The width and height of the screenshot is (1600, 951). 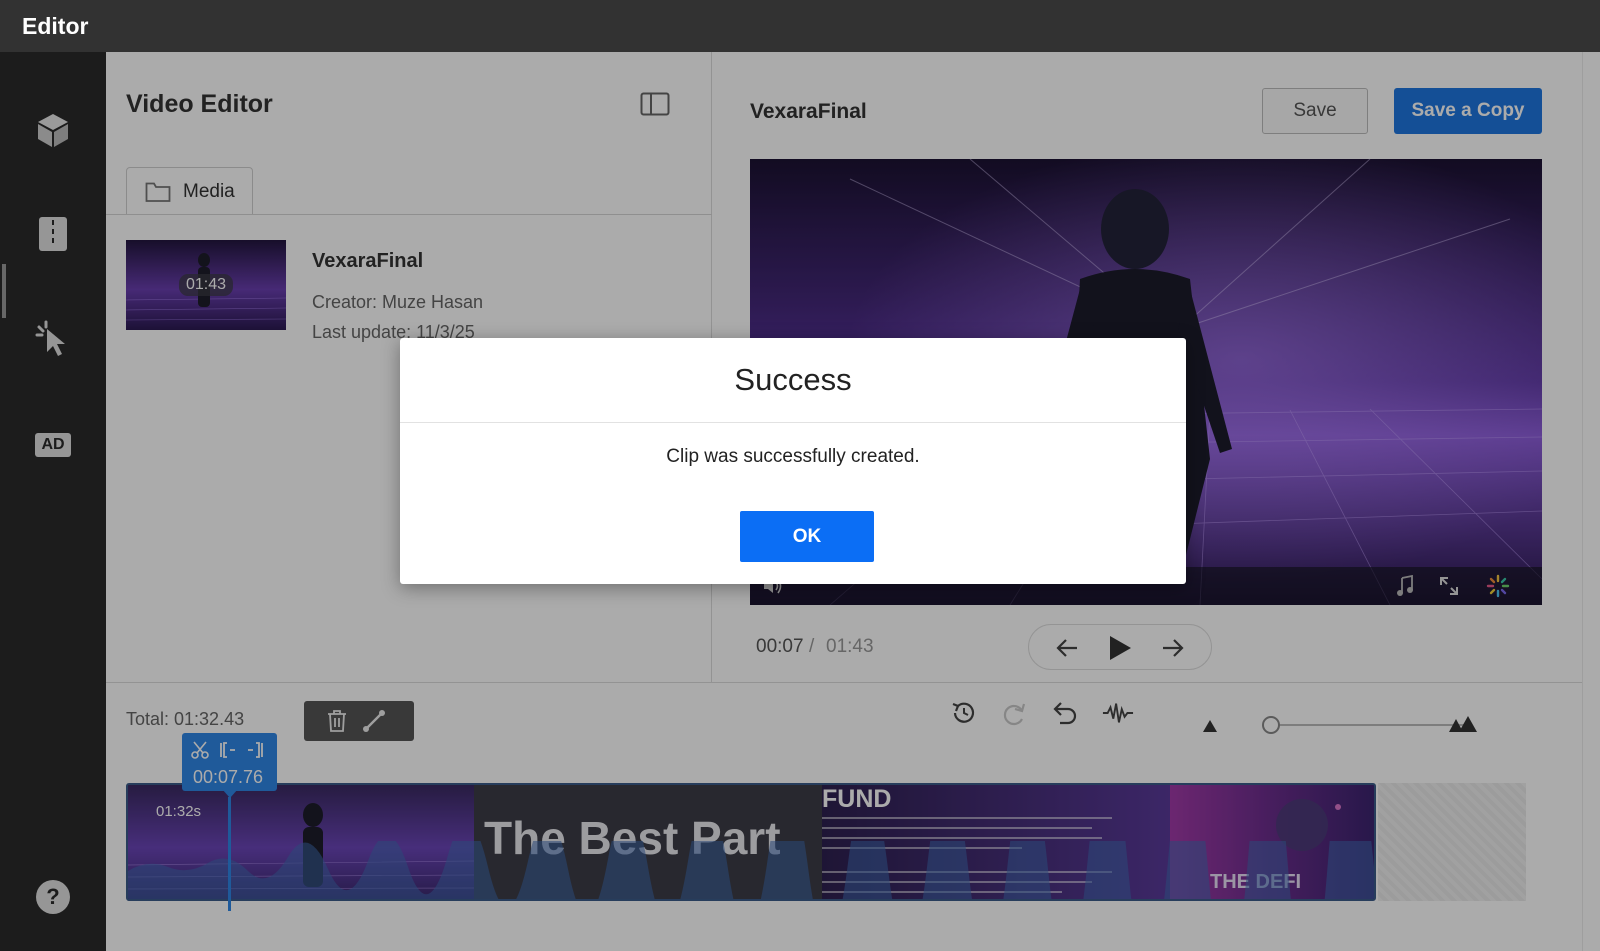 What do you see at coordinates (793, 422) in the screenshot?
I see `dialog-divider` at bounding box center [793, 422].